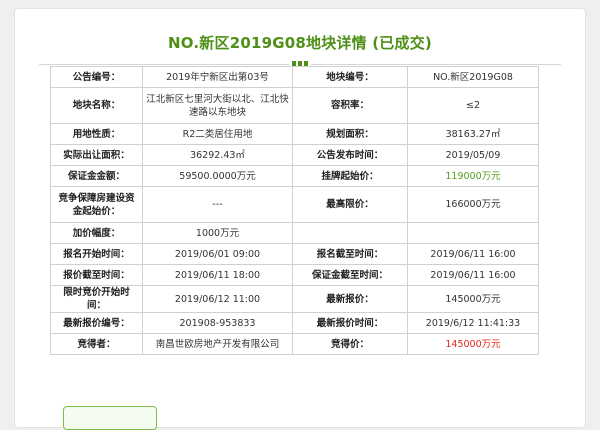  I want to click on value-deposit-end: 2019/06/11 16:00, so click(473, 275).